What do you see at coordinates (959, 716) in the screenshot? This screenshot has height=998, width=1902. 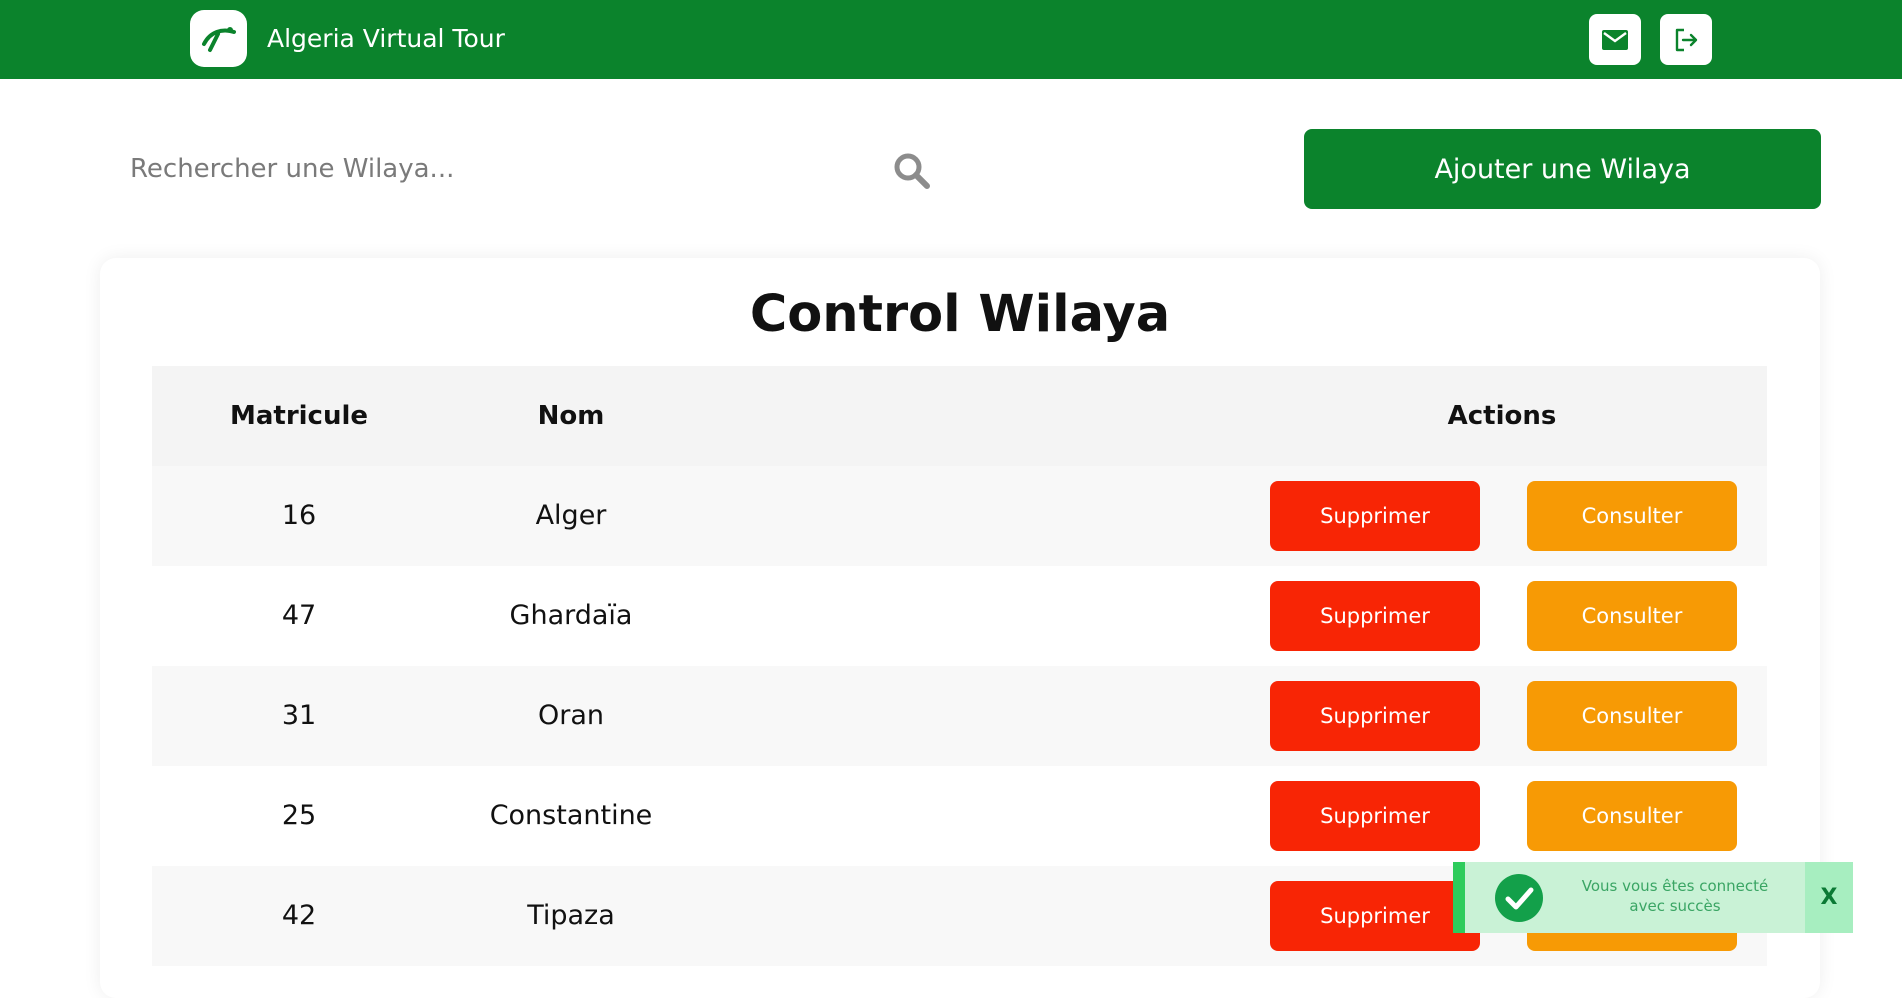 I see `table-row: 31 Oran Supprimer Consulter` at bounding box center [959, 716].